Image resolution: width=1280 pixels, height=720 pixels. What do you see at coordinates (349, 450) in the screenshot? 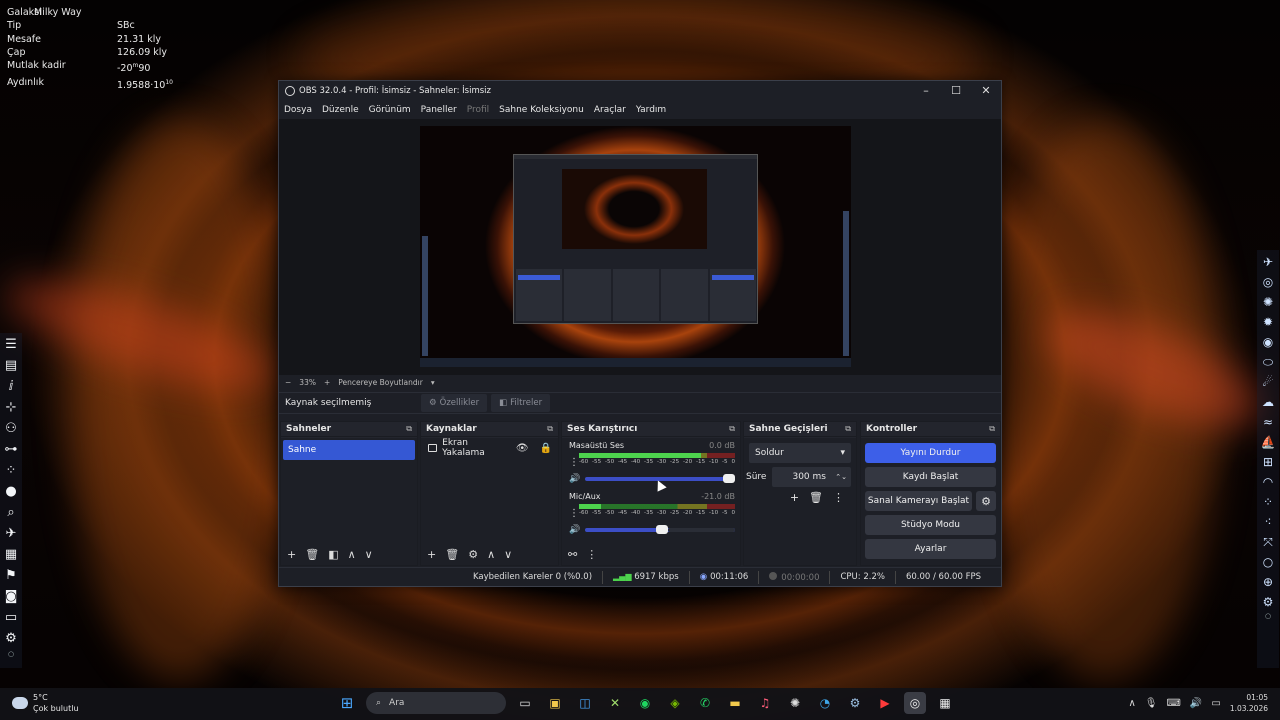
I see `scene-item: Sahne` at bounding box center [349, 450].